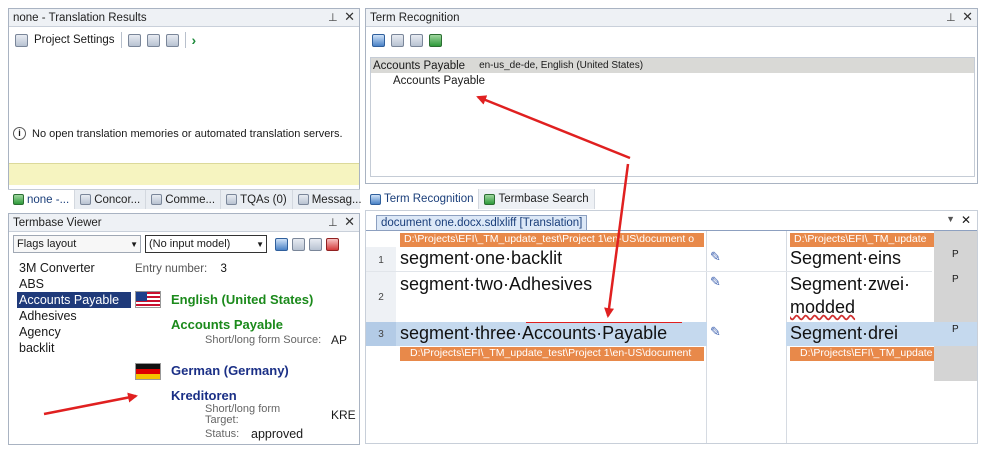 The image size is (990, 454). Describe the element at coordinates (672, 80) in the screenshot. I see `term-recognition-result-term: Accounts Payable` at that location.